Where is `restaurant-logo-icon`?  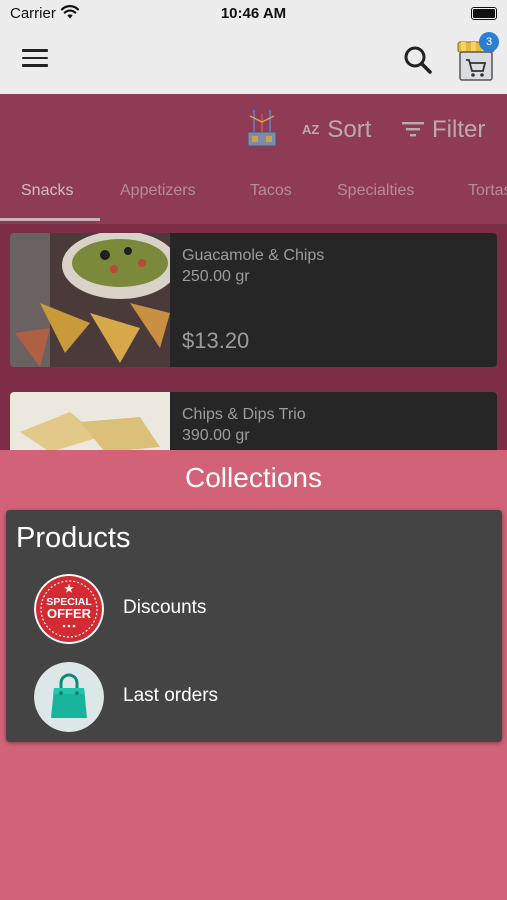 restaurant-logo-icon is located at coordinates (262, 129).